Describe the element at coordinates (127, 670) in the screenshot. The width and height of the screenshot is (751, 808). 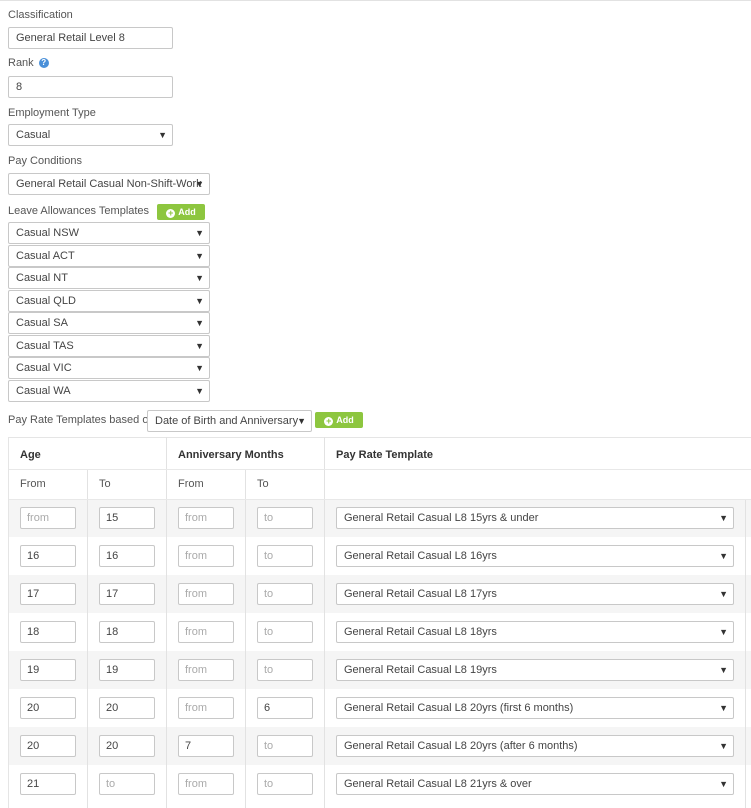
I see `age-to-input: 19` at that location.